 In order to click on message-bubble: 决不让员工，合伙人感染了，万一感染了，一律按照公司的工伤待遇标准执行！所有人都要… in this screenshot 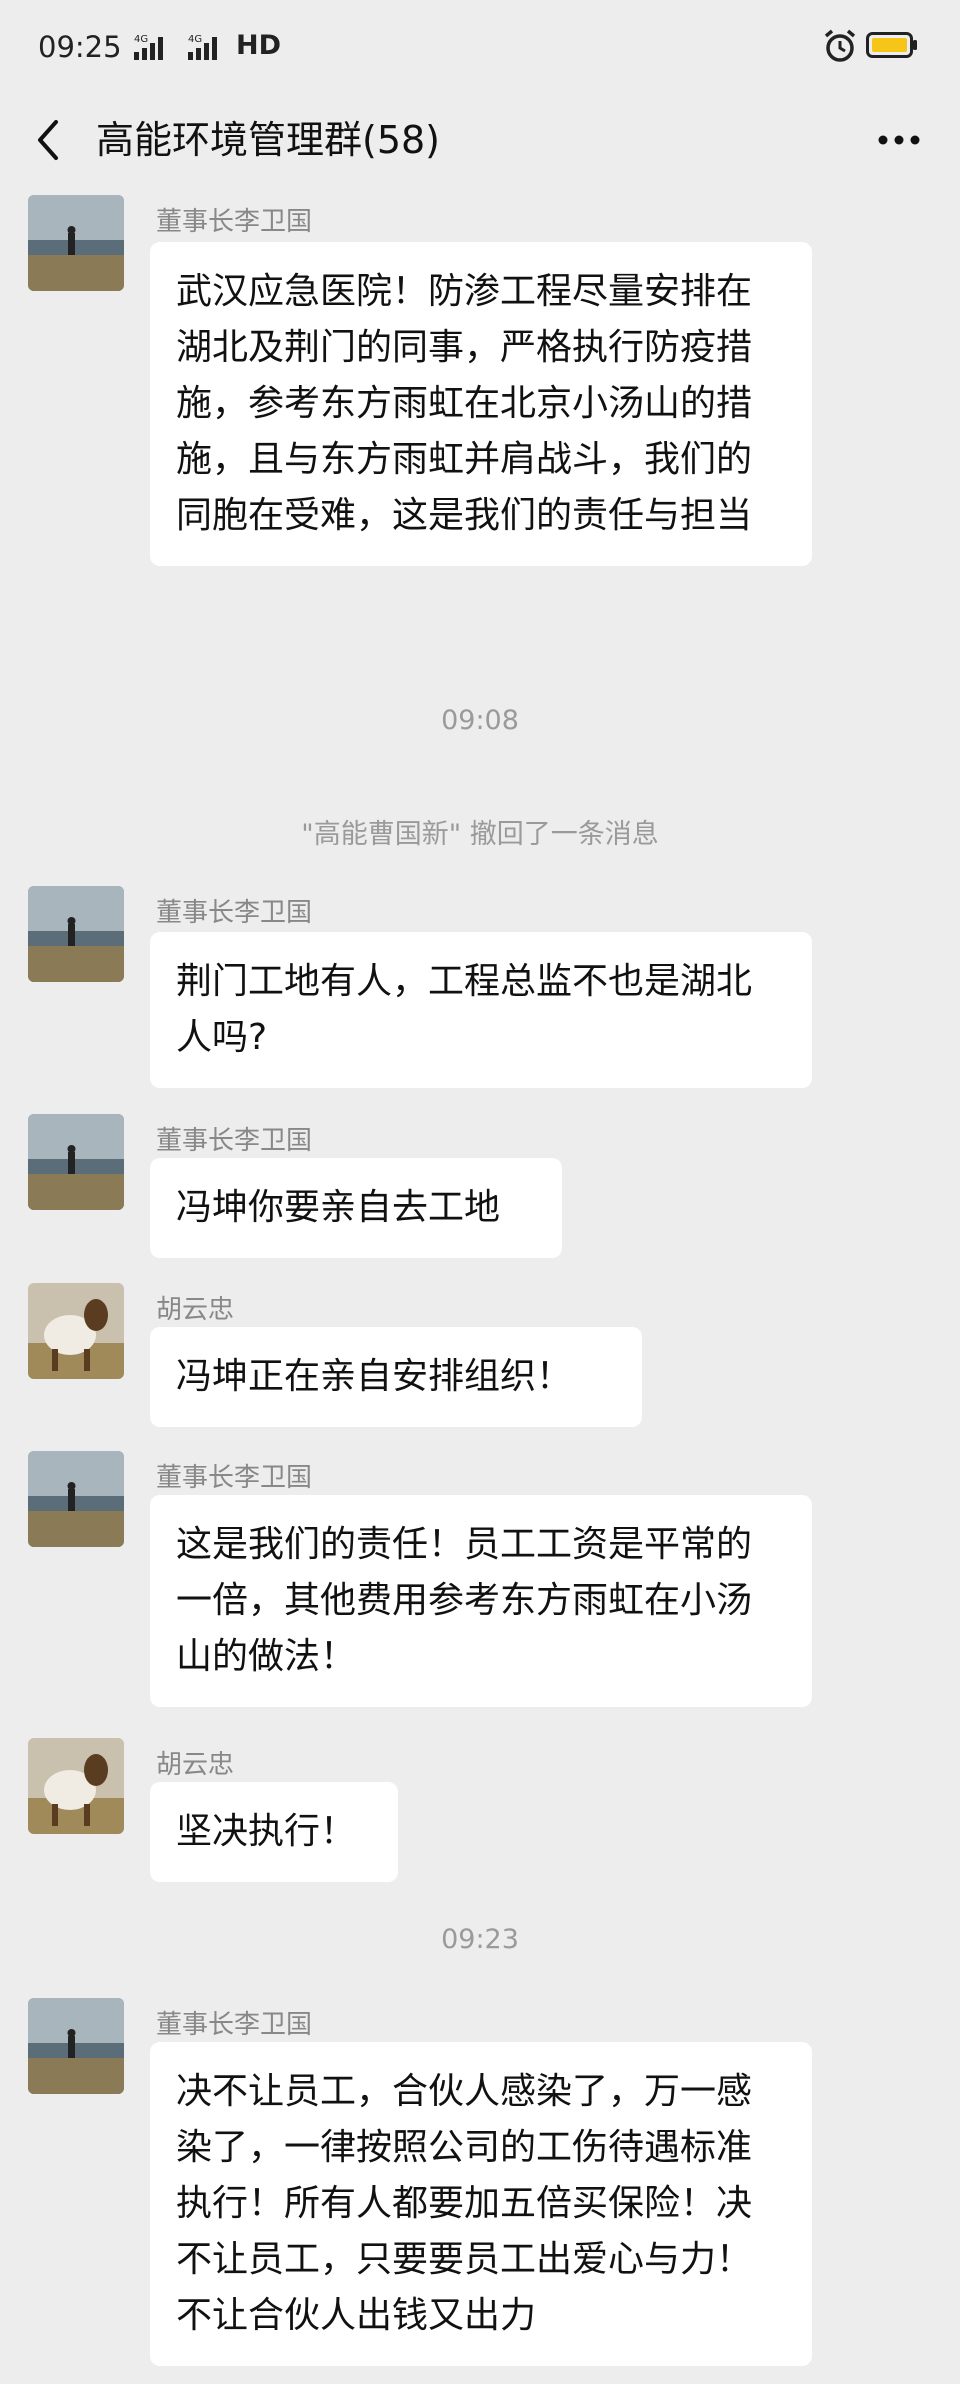, I will do `click(481, 2204)`.